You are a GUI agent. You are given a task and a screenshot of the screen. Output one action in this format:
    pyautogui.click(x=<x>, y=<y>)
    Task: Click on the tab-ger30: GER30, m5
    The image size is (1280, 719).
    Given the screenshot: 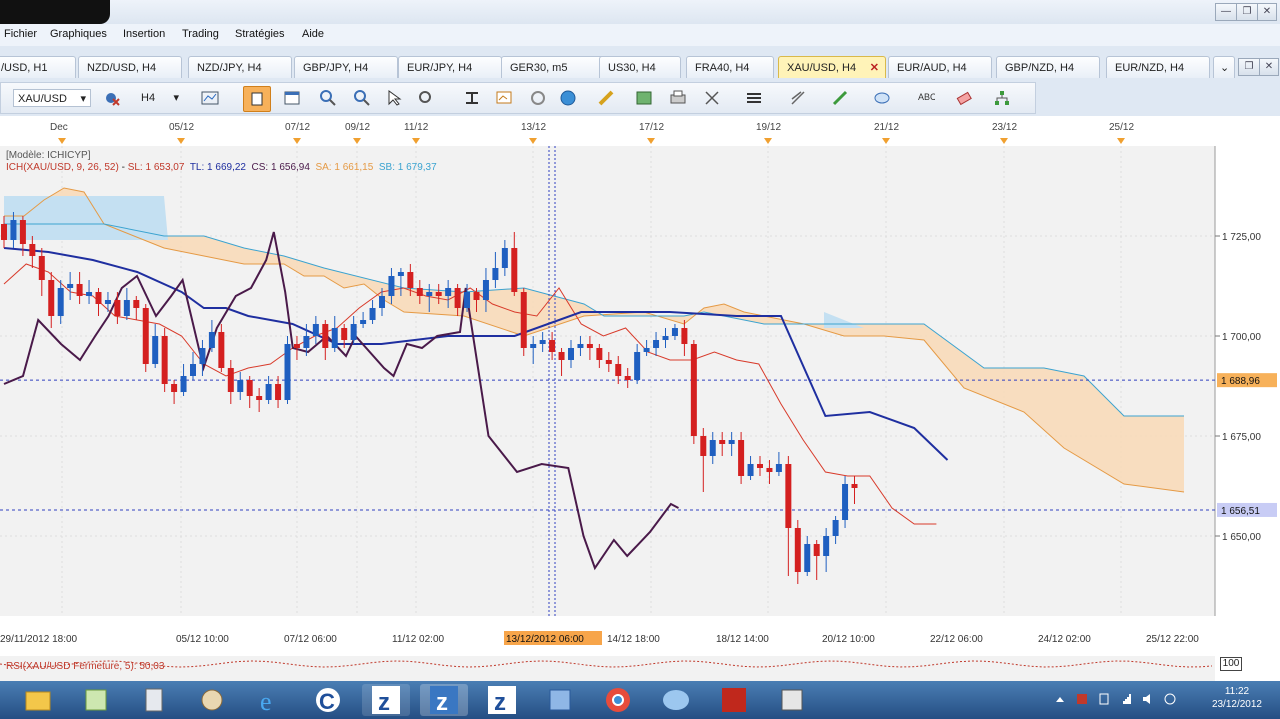 What is the action you would take?
    pyautogui.click(x=553, y=67)
    